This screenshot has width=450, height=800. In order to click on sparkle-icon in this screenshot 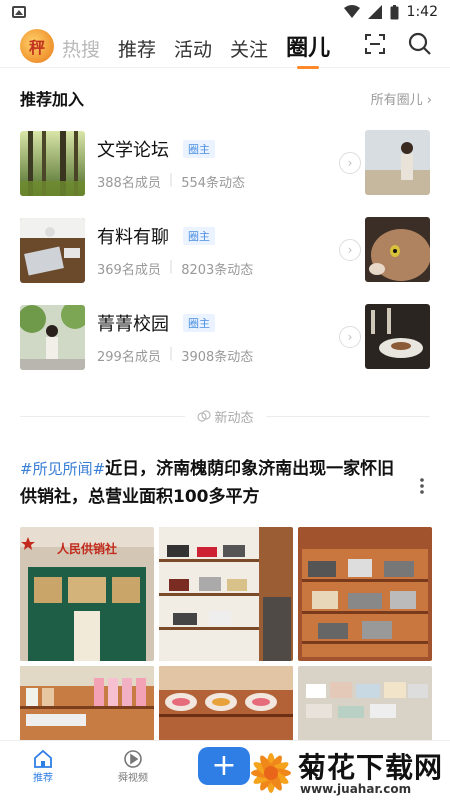, I will do `click(203, 416)`.